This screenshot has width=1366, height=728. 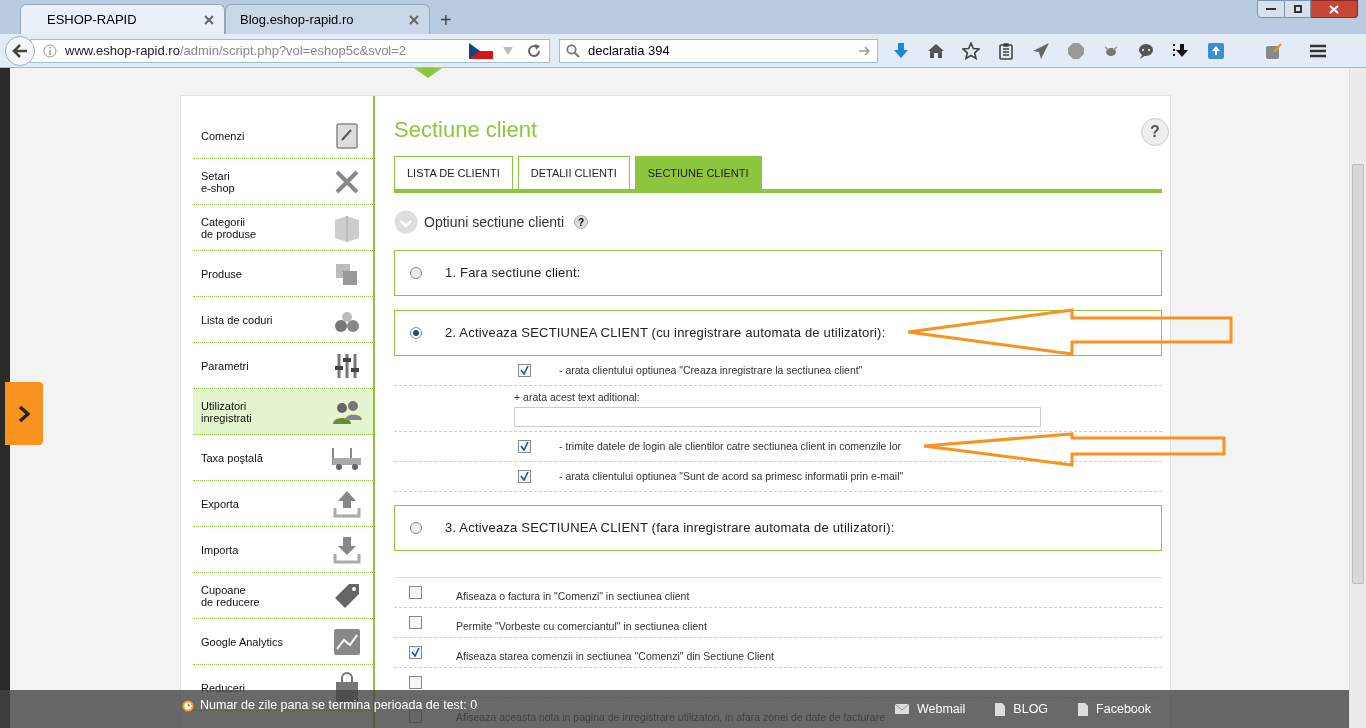 What do you see at coordinates (1041, 50) in the screenshot?
I see `paper-plane-icon` at bounding box center [1041, 50].